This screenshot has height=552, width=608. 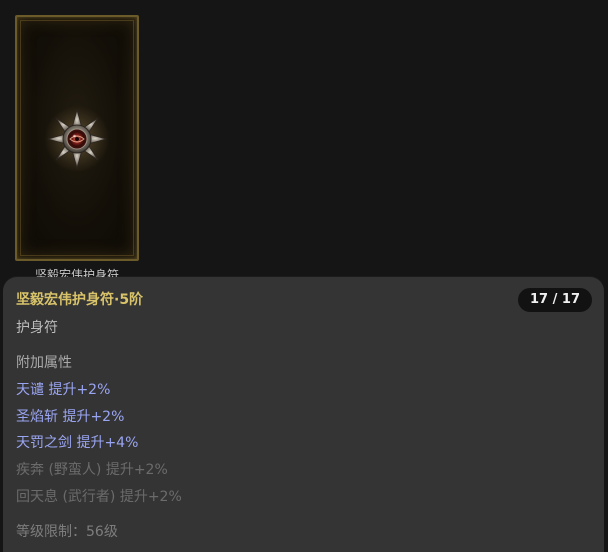 I want to click on attribute-active: 圣焰斩 提升+2%, so click(x=70, y=417).